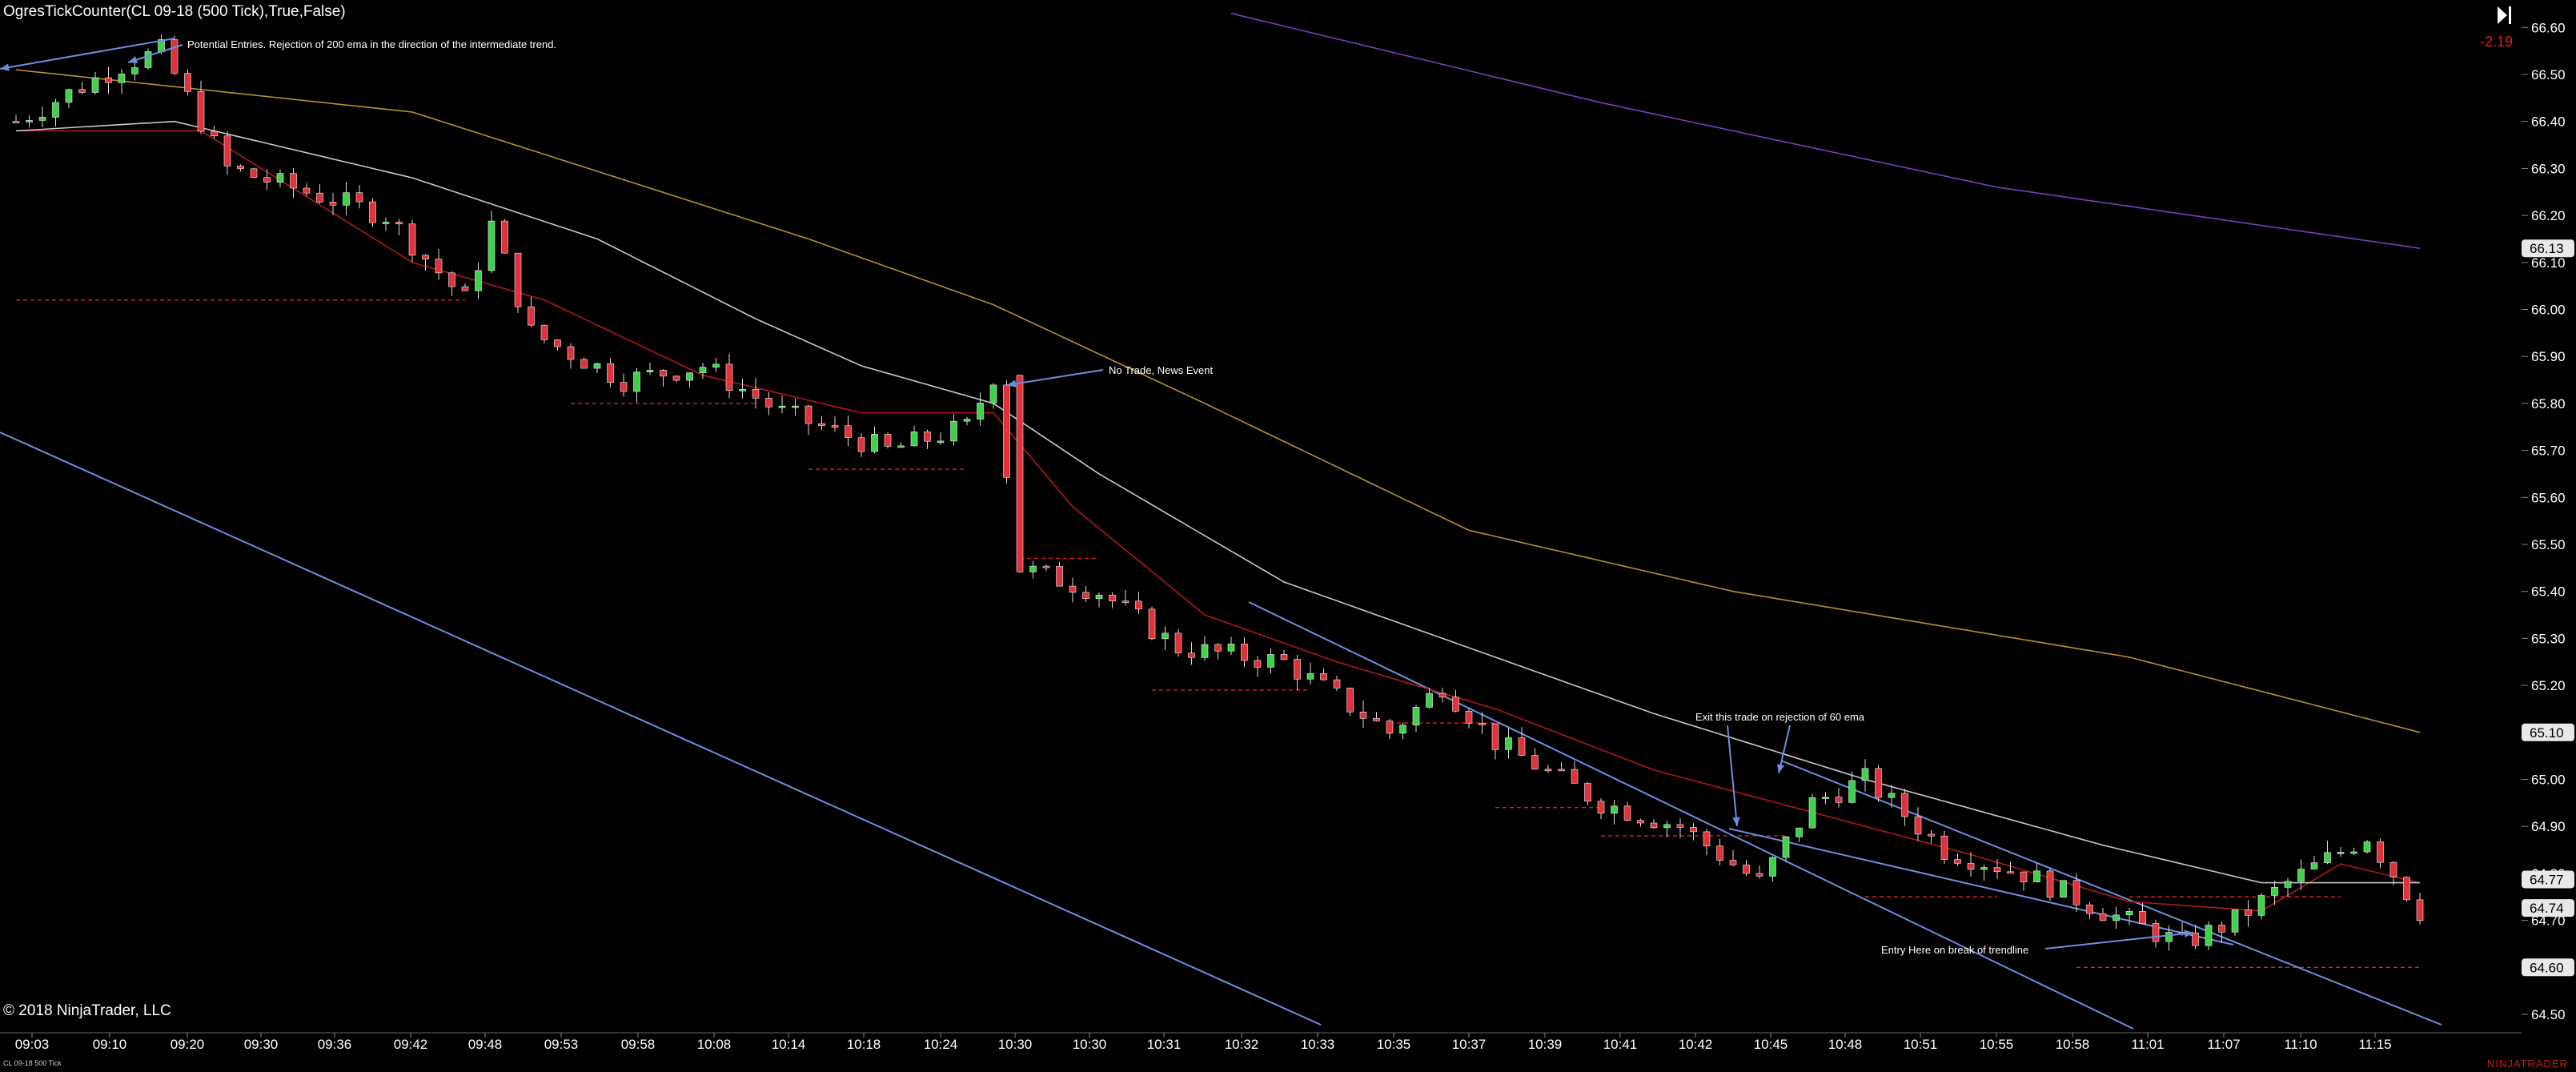 The width and height of the screenshot is (2576, 1072). What do you see at coordinates (2549, 685) in the screenshot?
I see `y-tick-label: 65.20` at bounding box center [2549, 685].